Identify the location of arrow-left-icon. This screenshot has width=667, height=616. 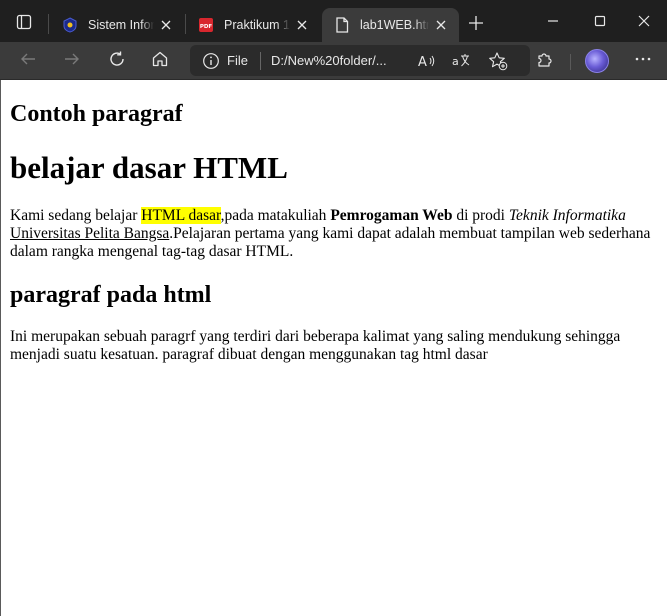
(28, 61).